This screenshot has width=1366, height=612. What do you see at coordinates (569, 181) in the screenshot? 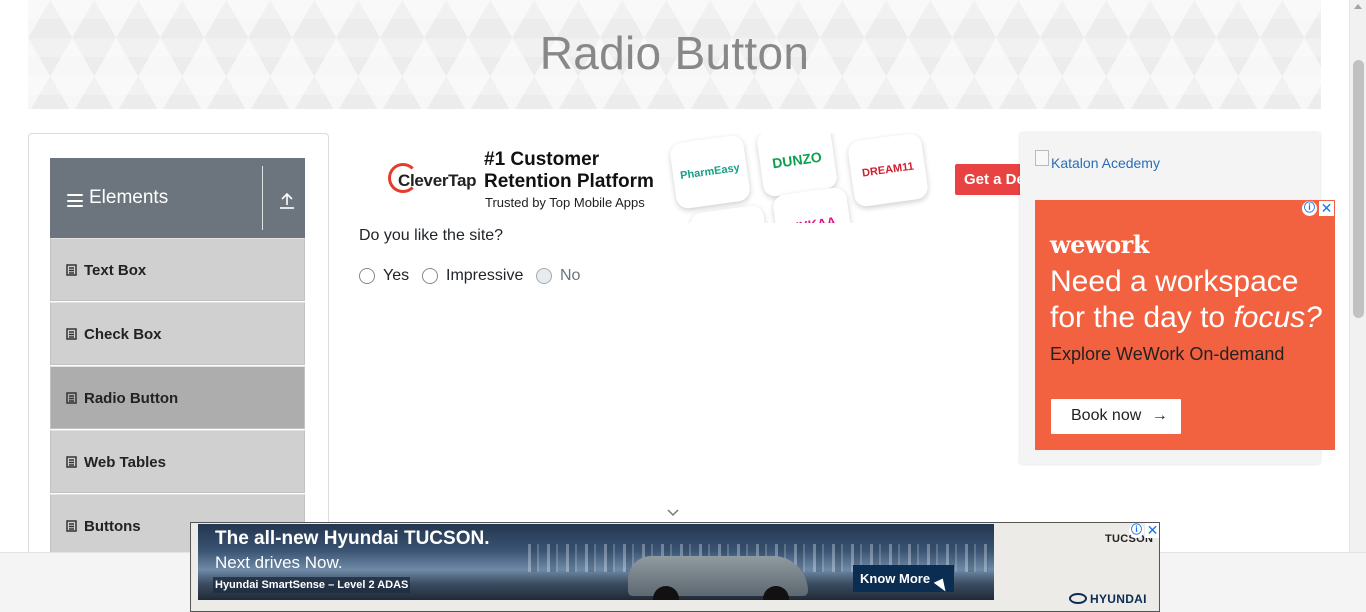
I see `clevertap-headline-line2: Retention Platform` at bounding box center [569, 181].